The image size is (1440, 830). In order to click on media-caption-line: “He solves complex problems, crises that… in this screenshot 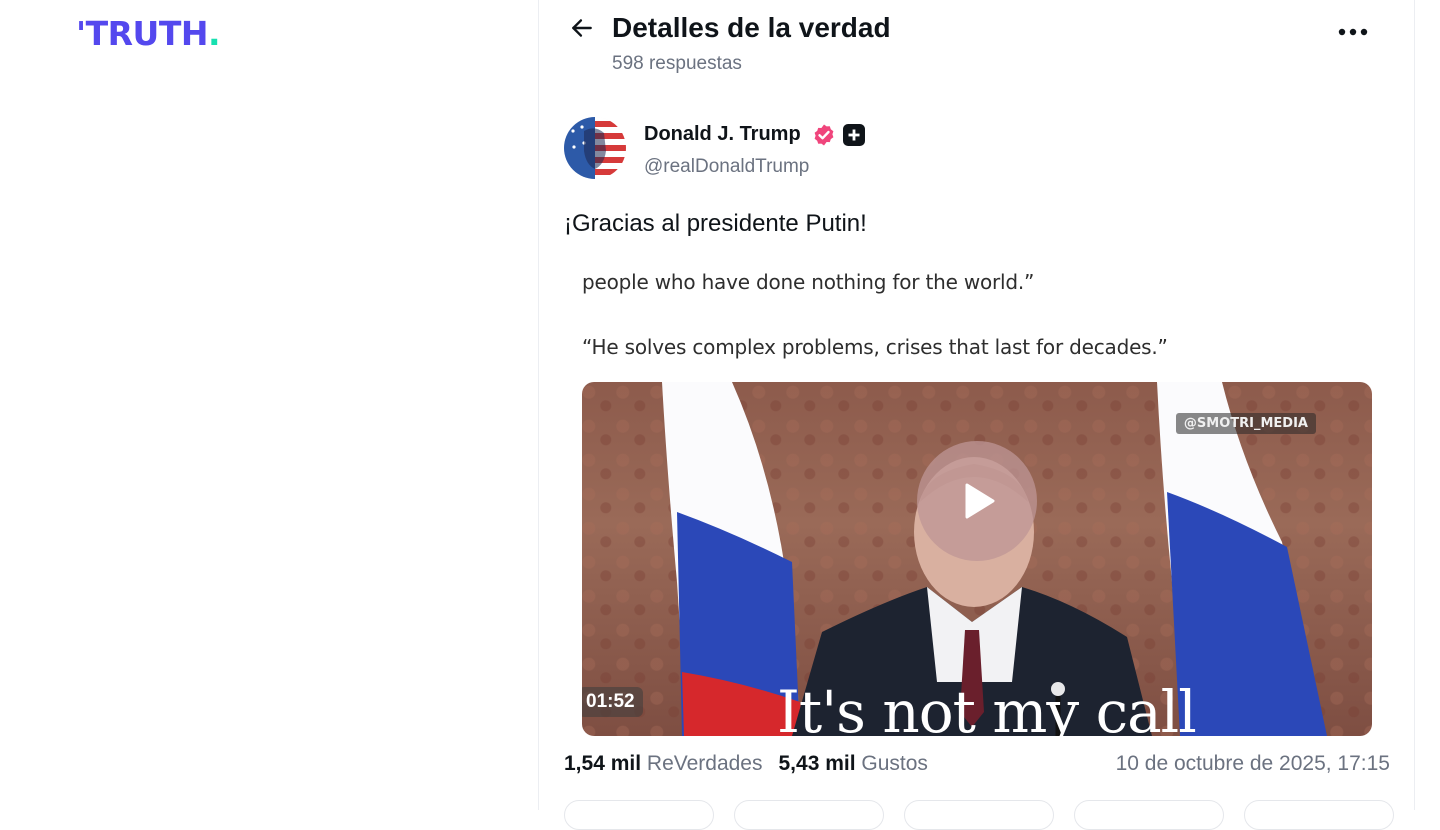, I will do `click(875, 347)`.